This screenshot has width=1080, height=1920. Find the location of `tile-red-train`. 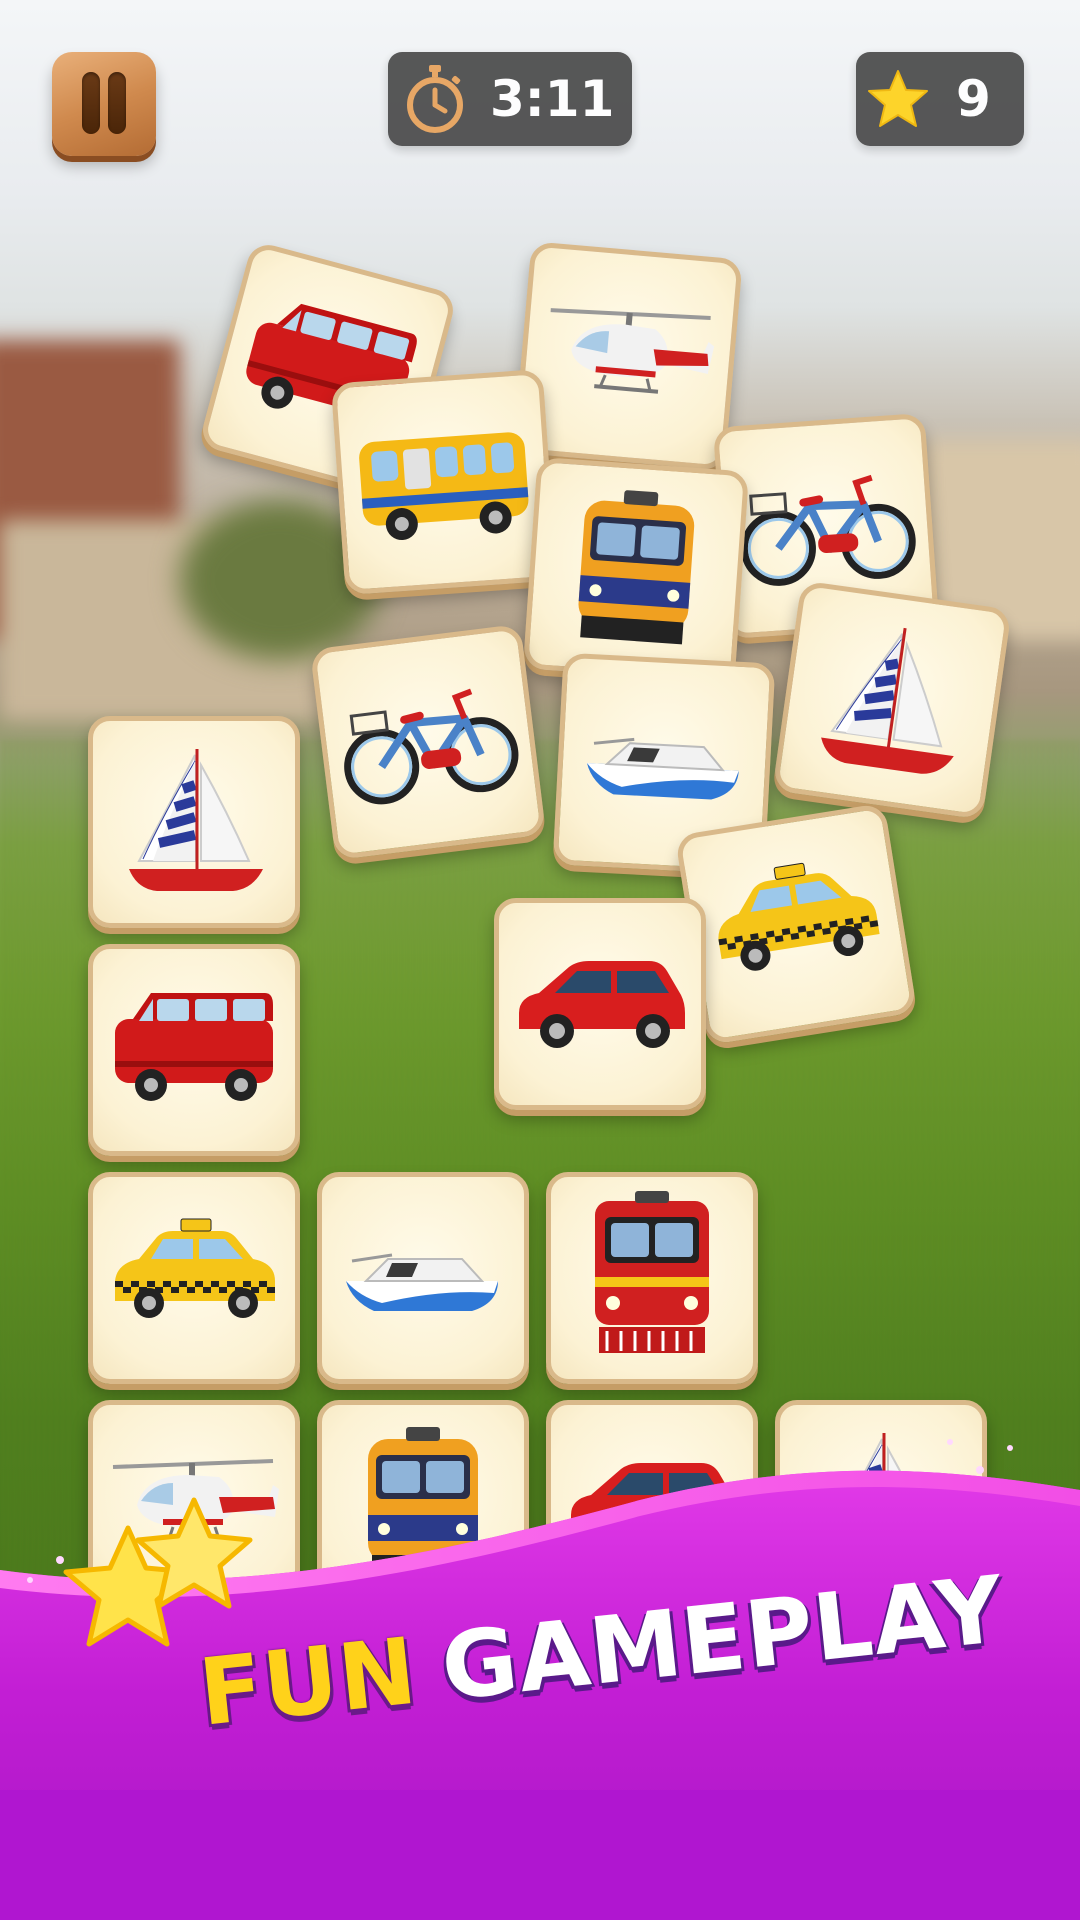

tile-red-train is located at coordinates (652, 1278).